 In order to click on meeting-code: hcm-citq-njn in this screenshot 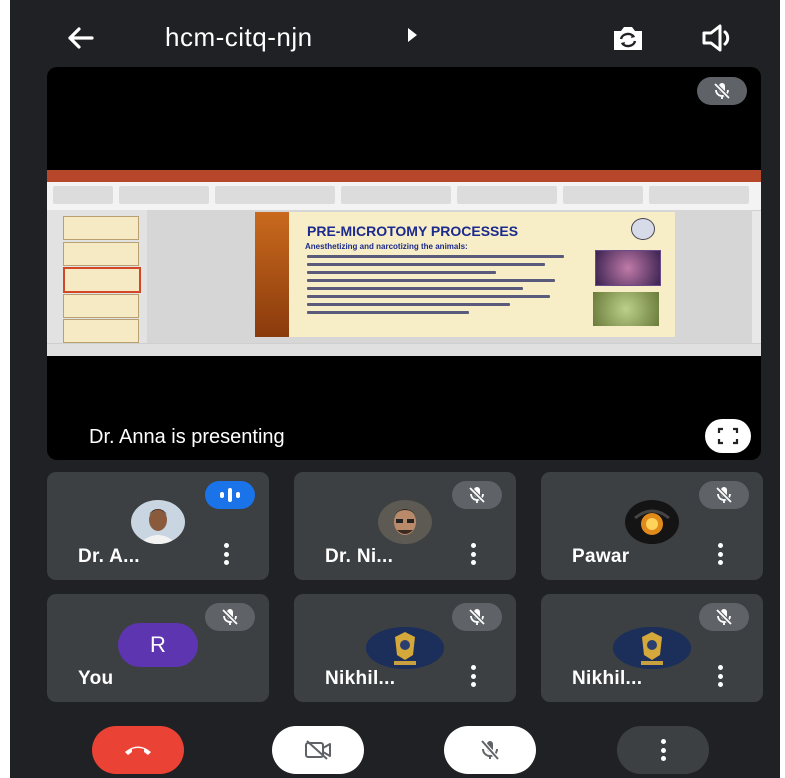, I will do `click(239, 37)`.